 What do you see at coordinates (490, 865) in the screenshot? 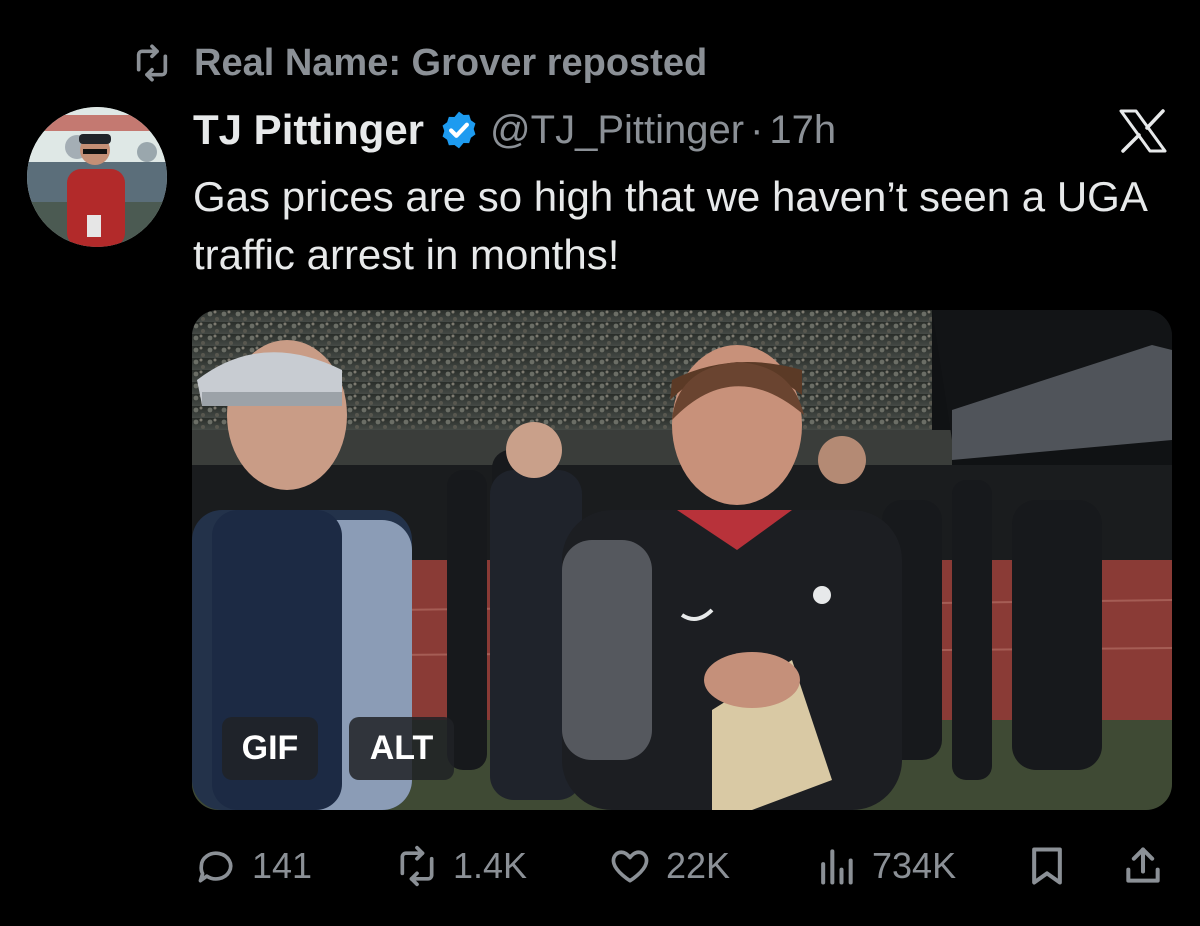
I see `repost-count: 1.4K` at bounding box center [490, 865].